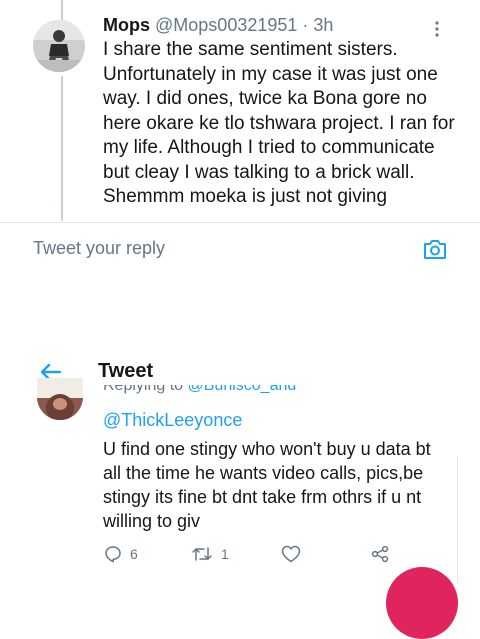 The width and height of the screenshot is (480, 639). What do you see at coordinates (172, 420) in the screenshot?
I see `mention-link: @ThickLeeyonce` at bounding box center [172, 420].